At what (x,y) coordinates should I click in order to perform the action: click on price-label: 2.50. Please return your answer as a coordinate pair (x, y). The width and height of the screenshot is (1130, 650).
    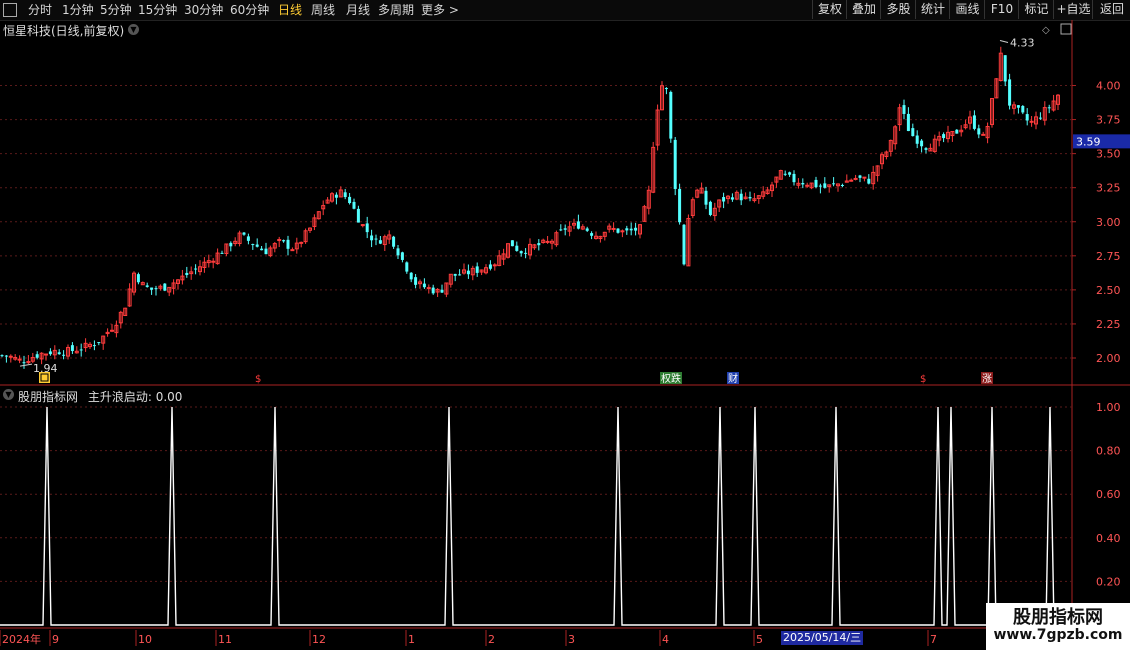
    Looking at the image, I should click on (1108, 290).